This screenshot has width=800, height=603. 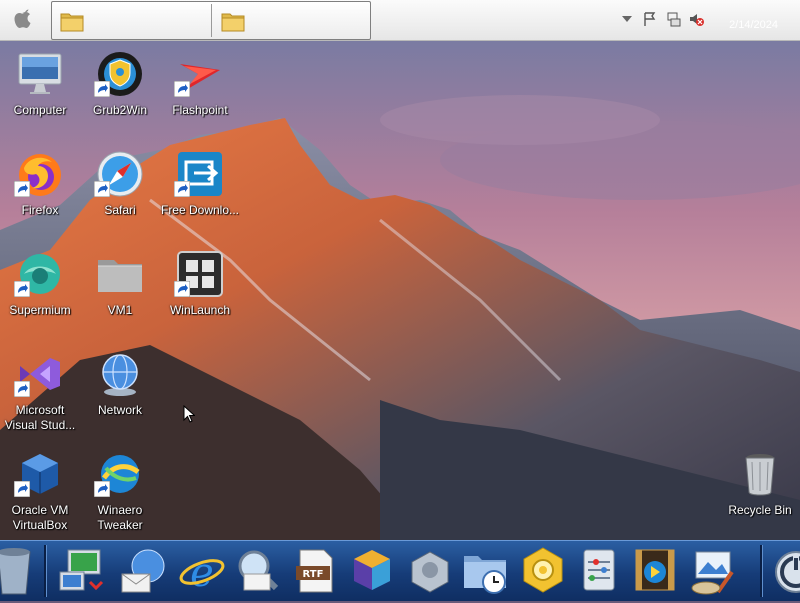 I want to click on mail-icon, so click(x=143, y=571).